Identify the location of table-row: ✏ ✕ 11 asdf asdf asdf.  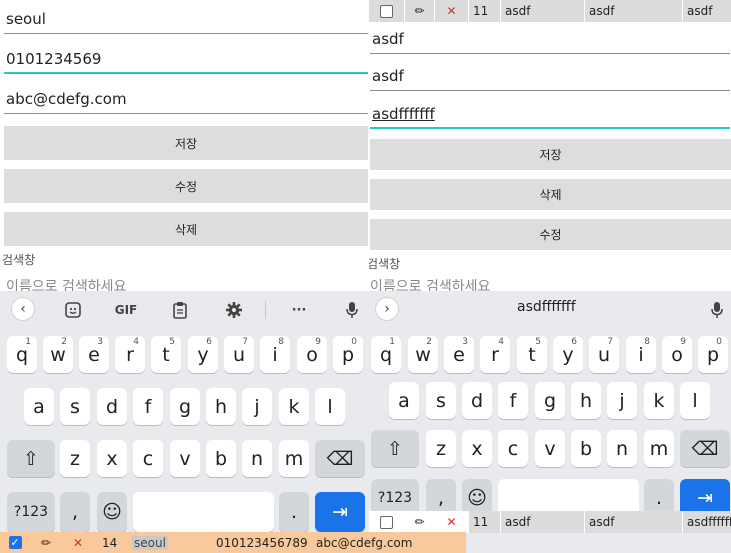
(550, 11).